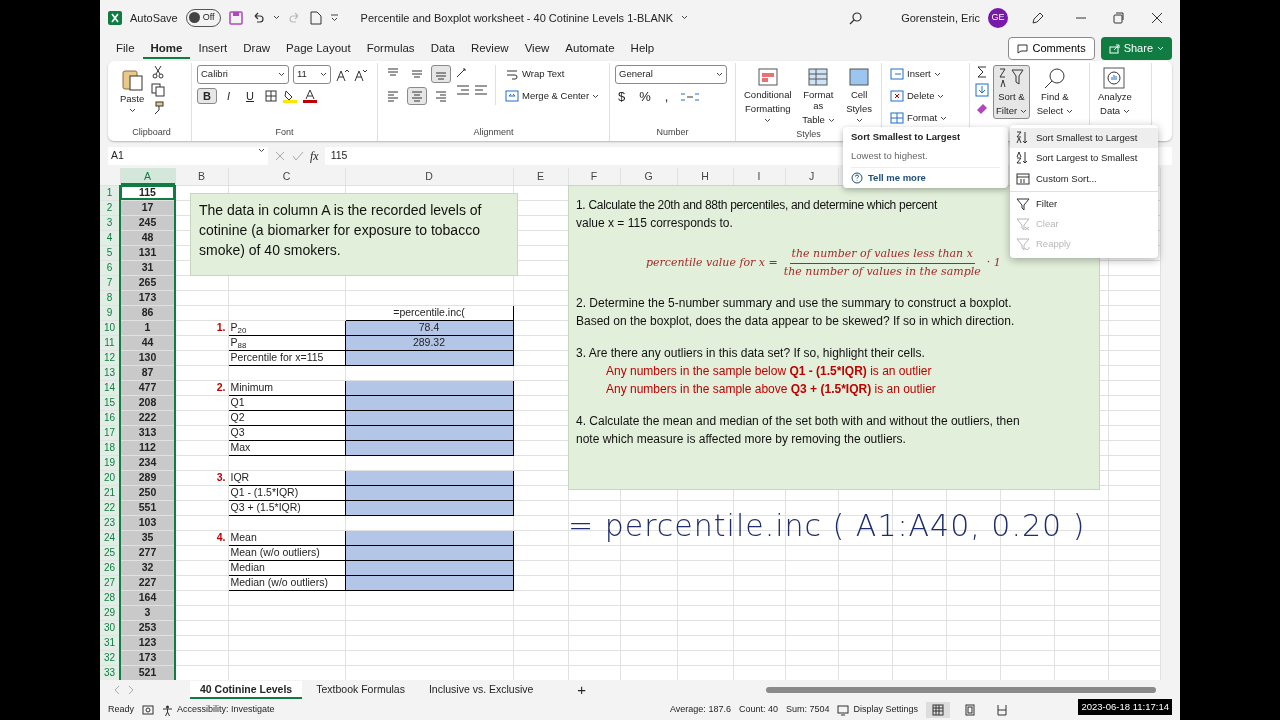  I want to click on display-settings-button: Display Settings, so click(877, 710).